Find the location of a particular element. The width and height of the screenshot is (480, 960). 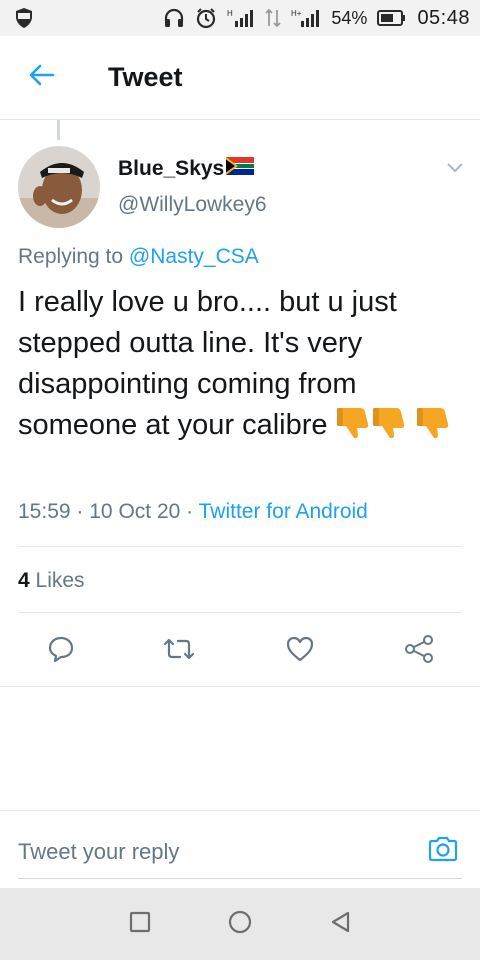

arrow-left-icon is located at coordinates (42, 77).